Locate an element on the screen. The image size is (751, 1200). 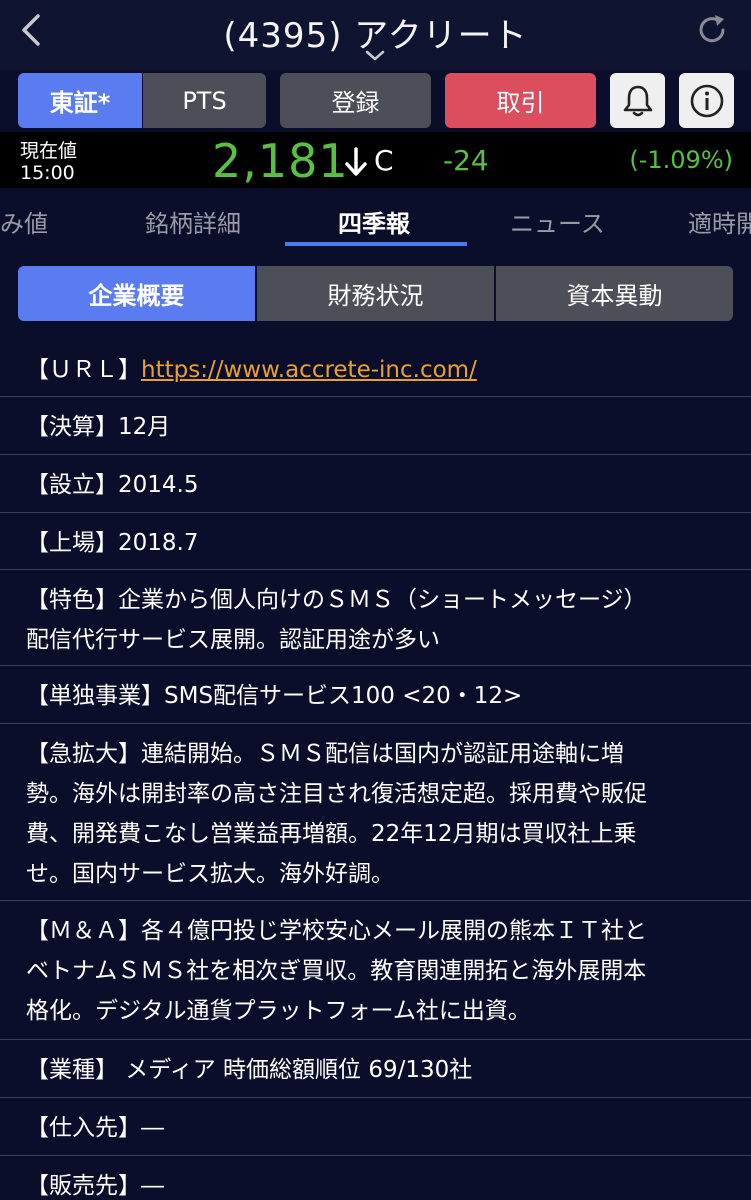
settlement-text: 【決算】12月 is located at coordinates (98, 427).